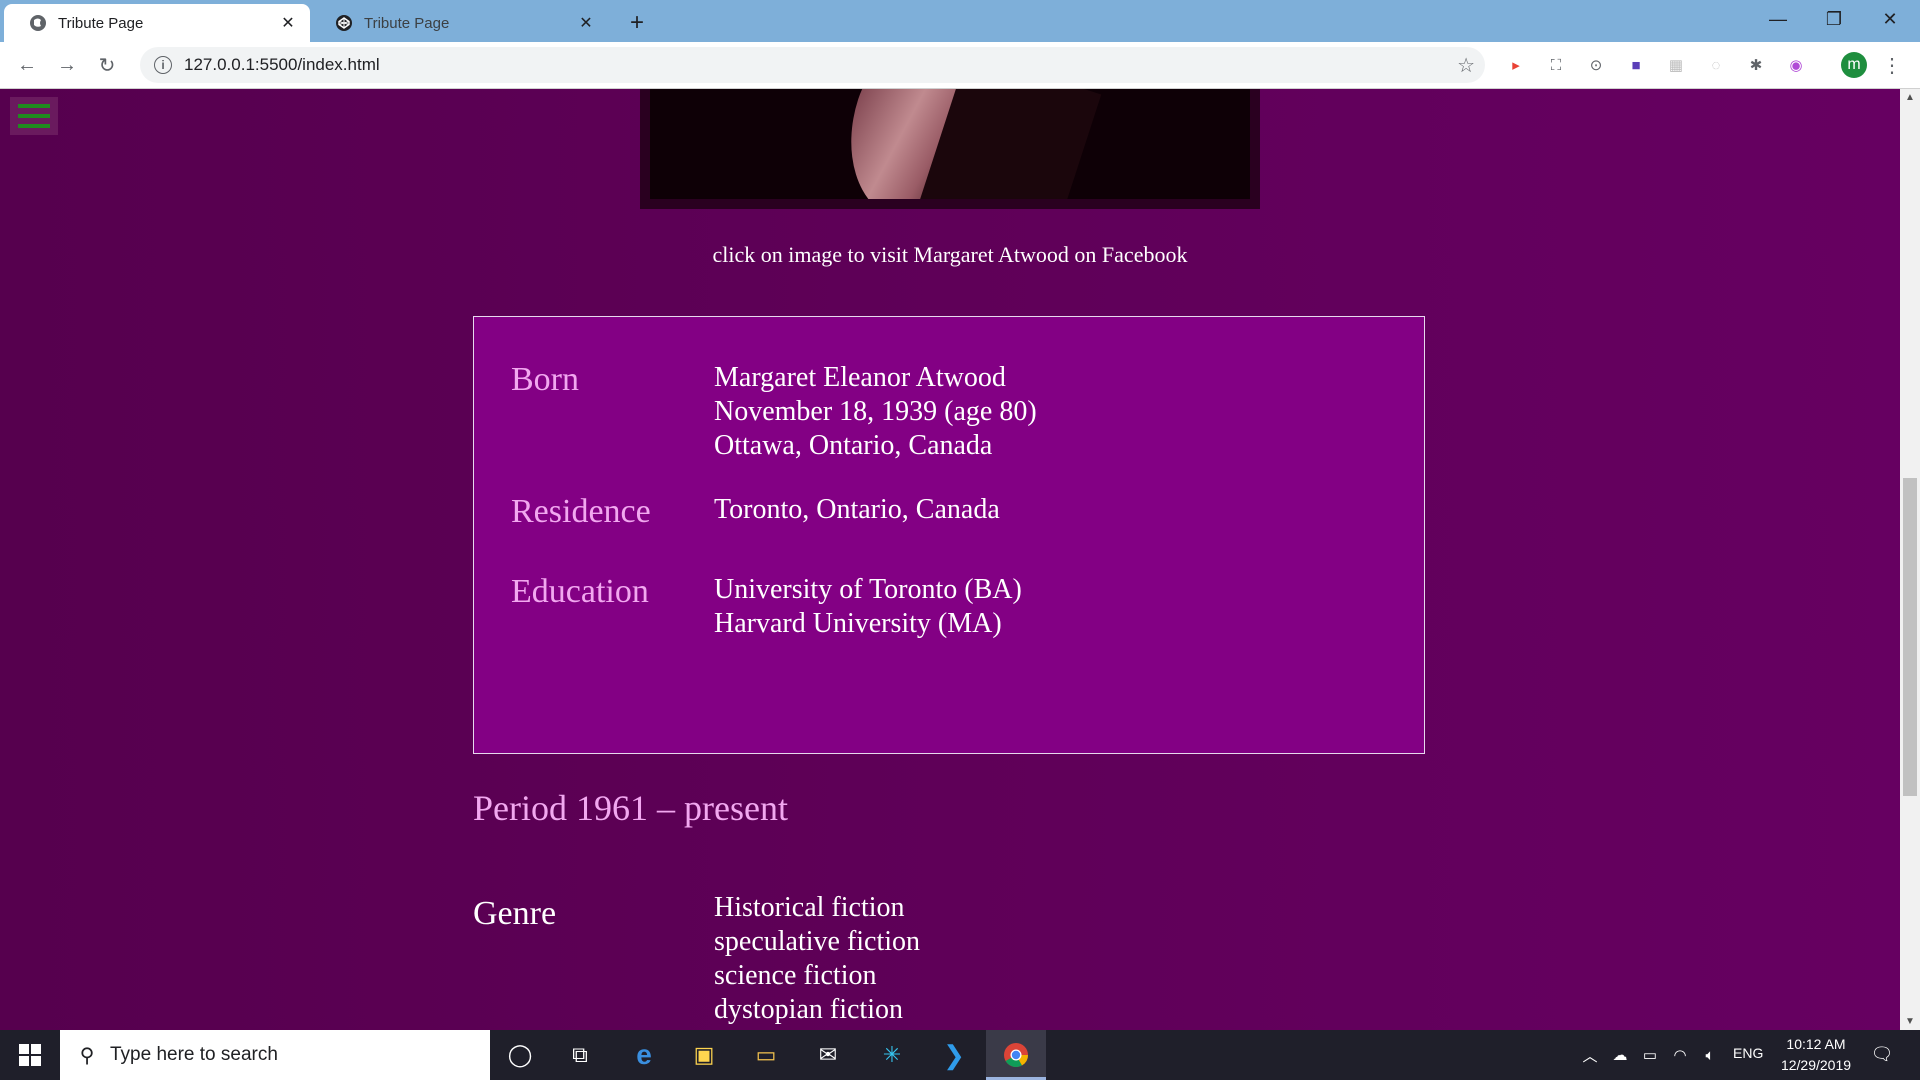 Image resolution: width=1920 pixels, height=1080 pixels. What do you see at coordinates (1748, 1053) in the screenshot?
I see `language-indicator: ENG` at bounding box center [1748, 1053].